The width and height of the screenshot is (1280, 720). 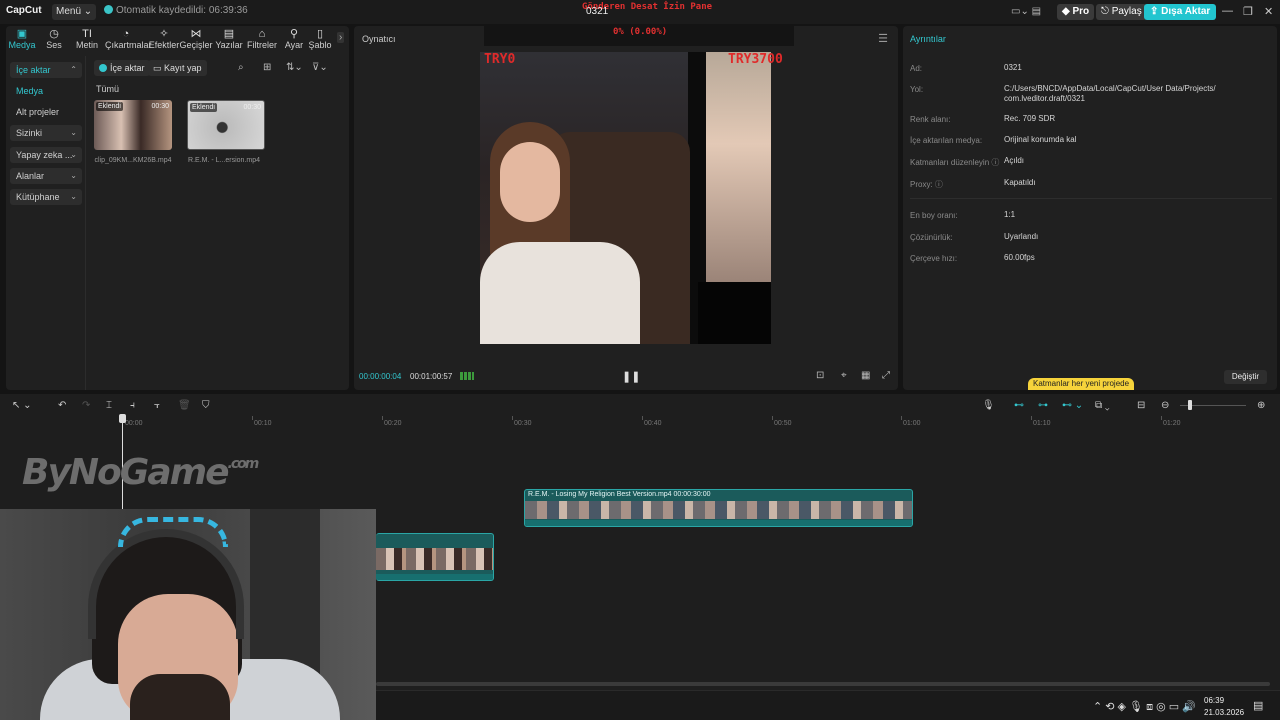 I want to click on link-icon: ⊷, so click(x=1019, y=405).